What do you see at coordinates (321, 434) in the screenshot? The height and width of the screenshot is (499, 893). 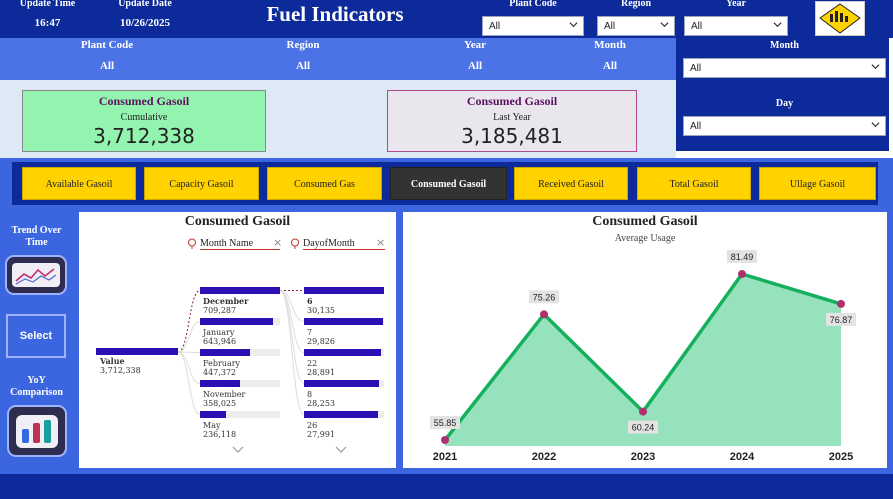 I see `day-value: 27,991` at bounding box center [321, 434].